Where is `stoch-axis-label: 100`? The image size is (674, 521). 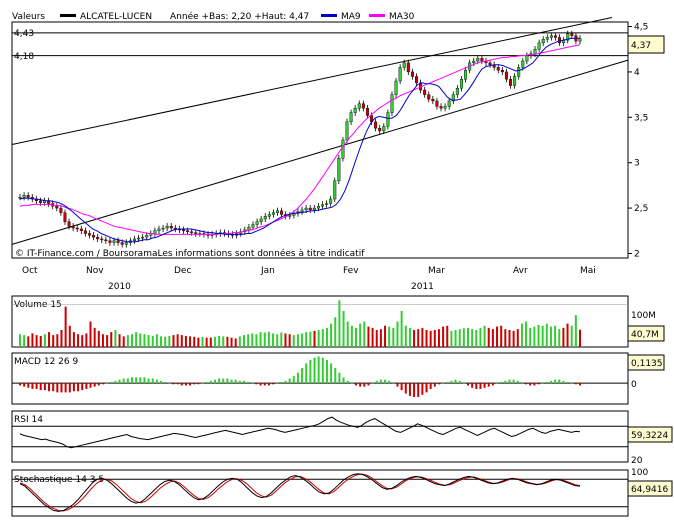
stoch-axis-label: 100 is located at coordinates (639, 473).